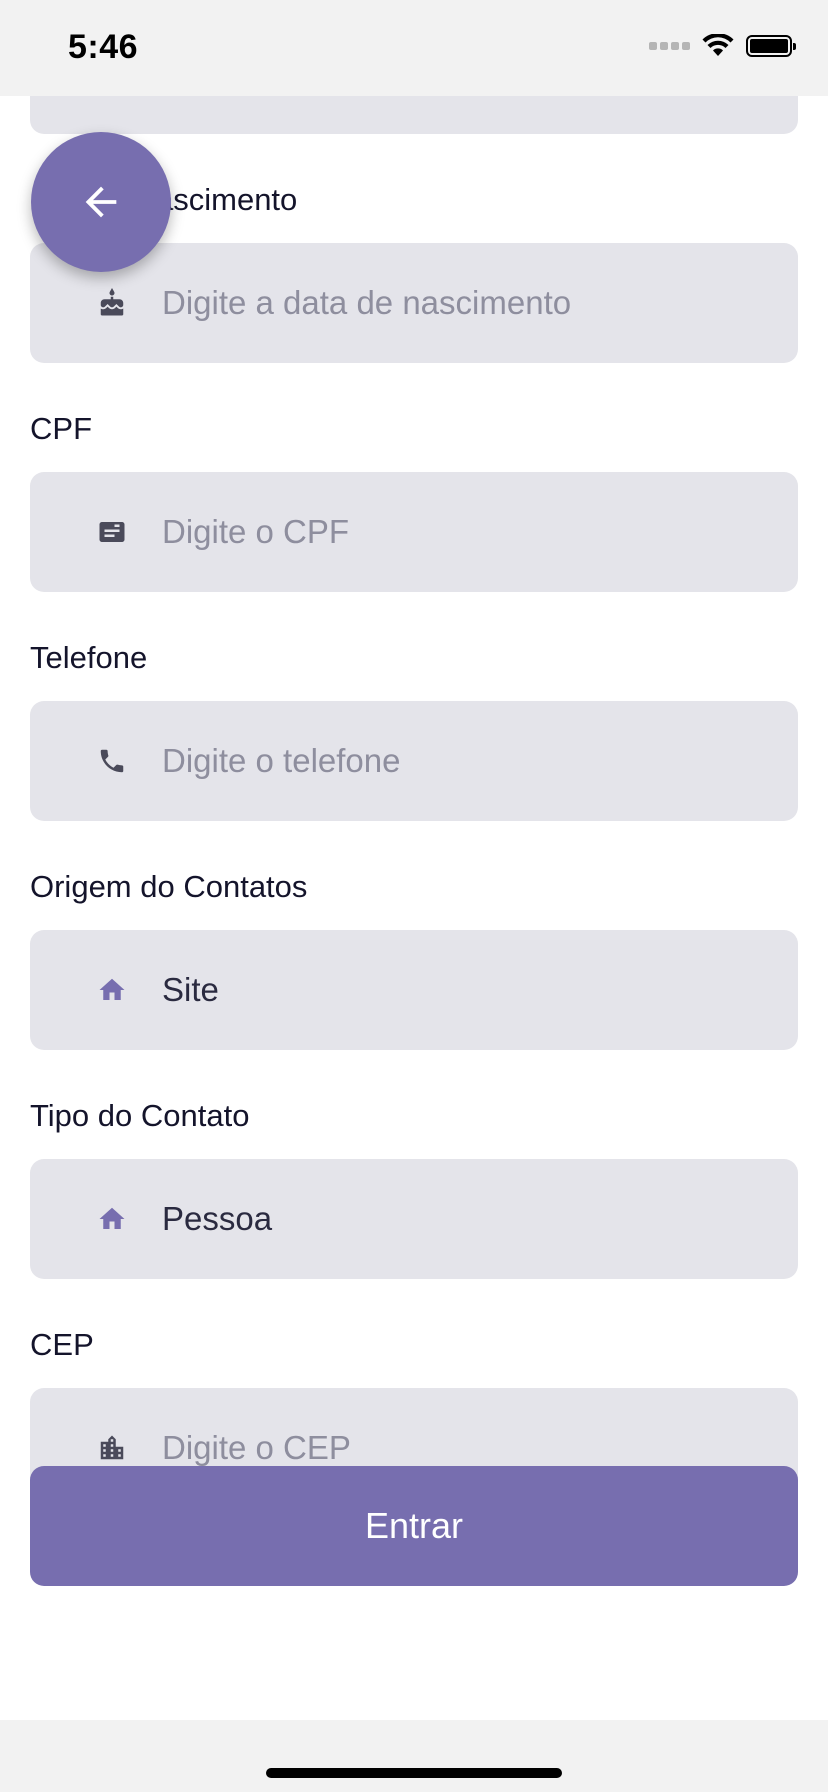 Image resolution: width=828 pixels, height=1792 pixels. What do you see at coordinates (103, 47) in the screenshot?
I see `status-time: 5:46` at bounding box center [103, 47].